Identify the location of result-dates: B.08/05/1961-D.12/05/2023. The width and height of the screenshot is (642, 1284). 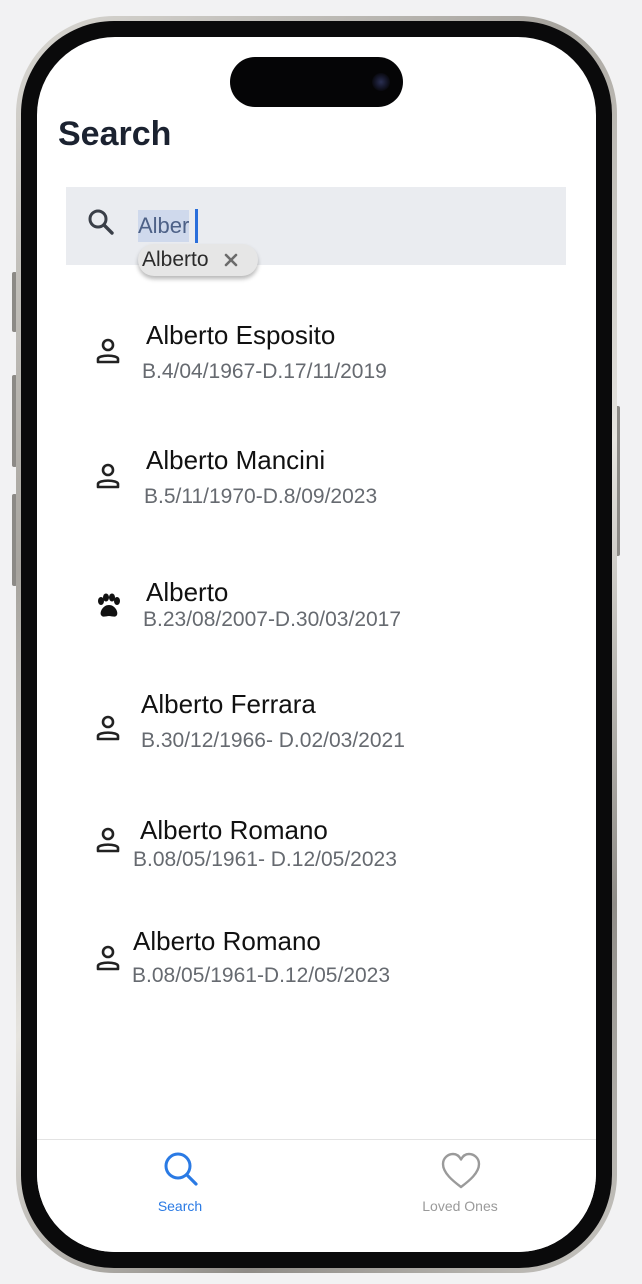
(261, 975).